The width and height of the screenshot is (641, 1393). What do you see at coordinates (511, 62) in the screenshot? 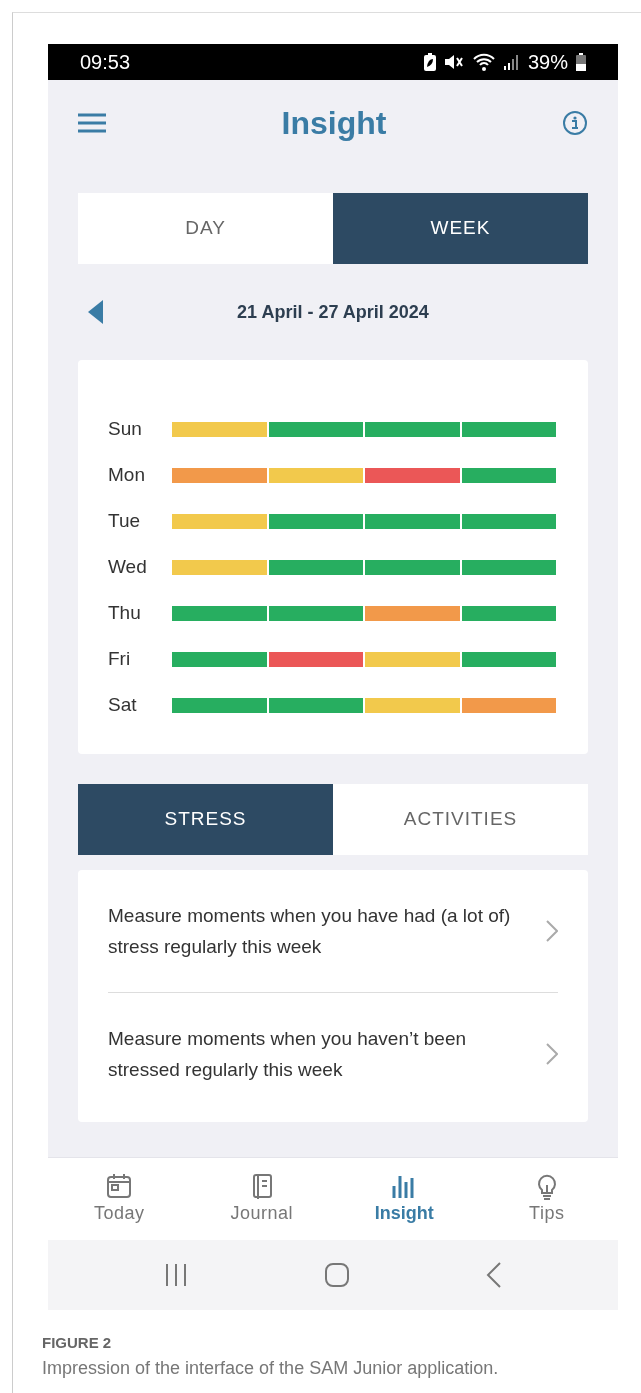
I see `signal-icon` at bounding box center [511, 62].